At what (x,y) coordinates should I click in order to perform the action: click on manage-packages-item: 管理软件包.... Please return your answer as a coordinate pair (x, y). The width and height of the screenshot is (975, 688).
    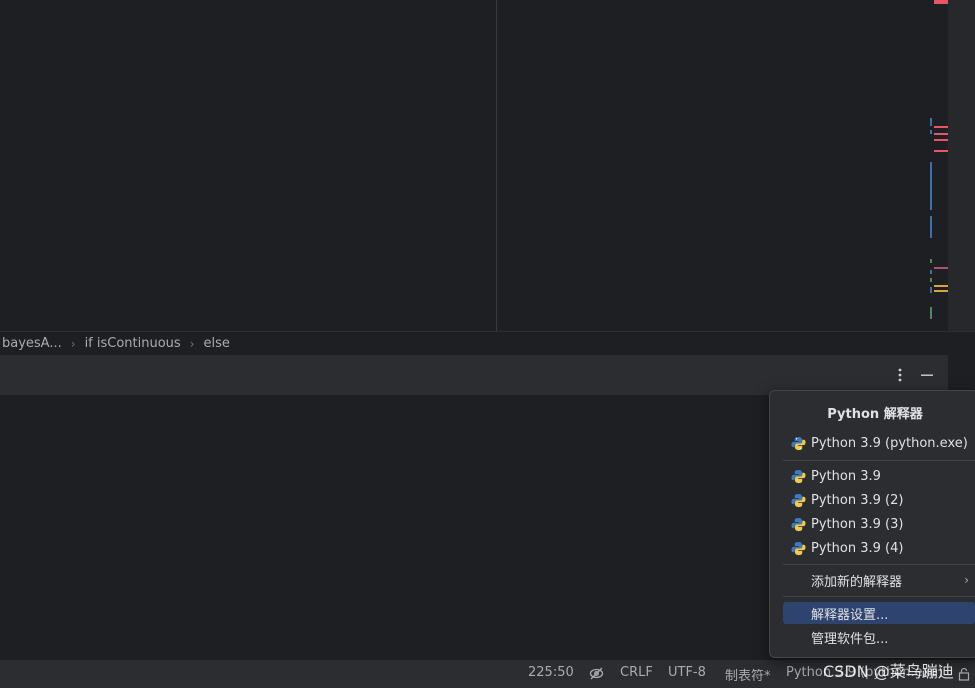
    Looking at the image, I should click on (879, 637).